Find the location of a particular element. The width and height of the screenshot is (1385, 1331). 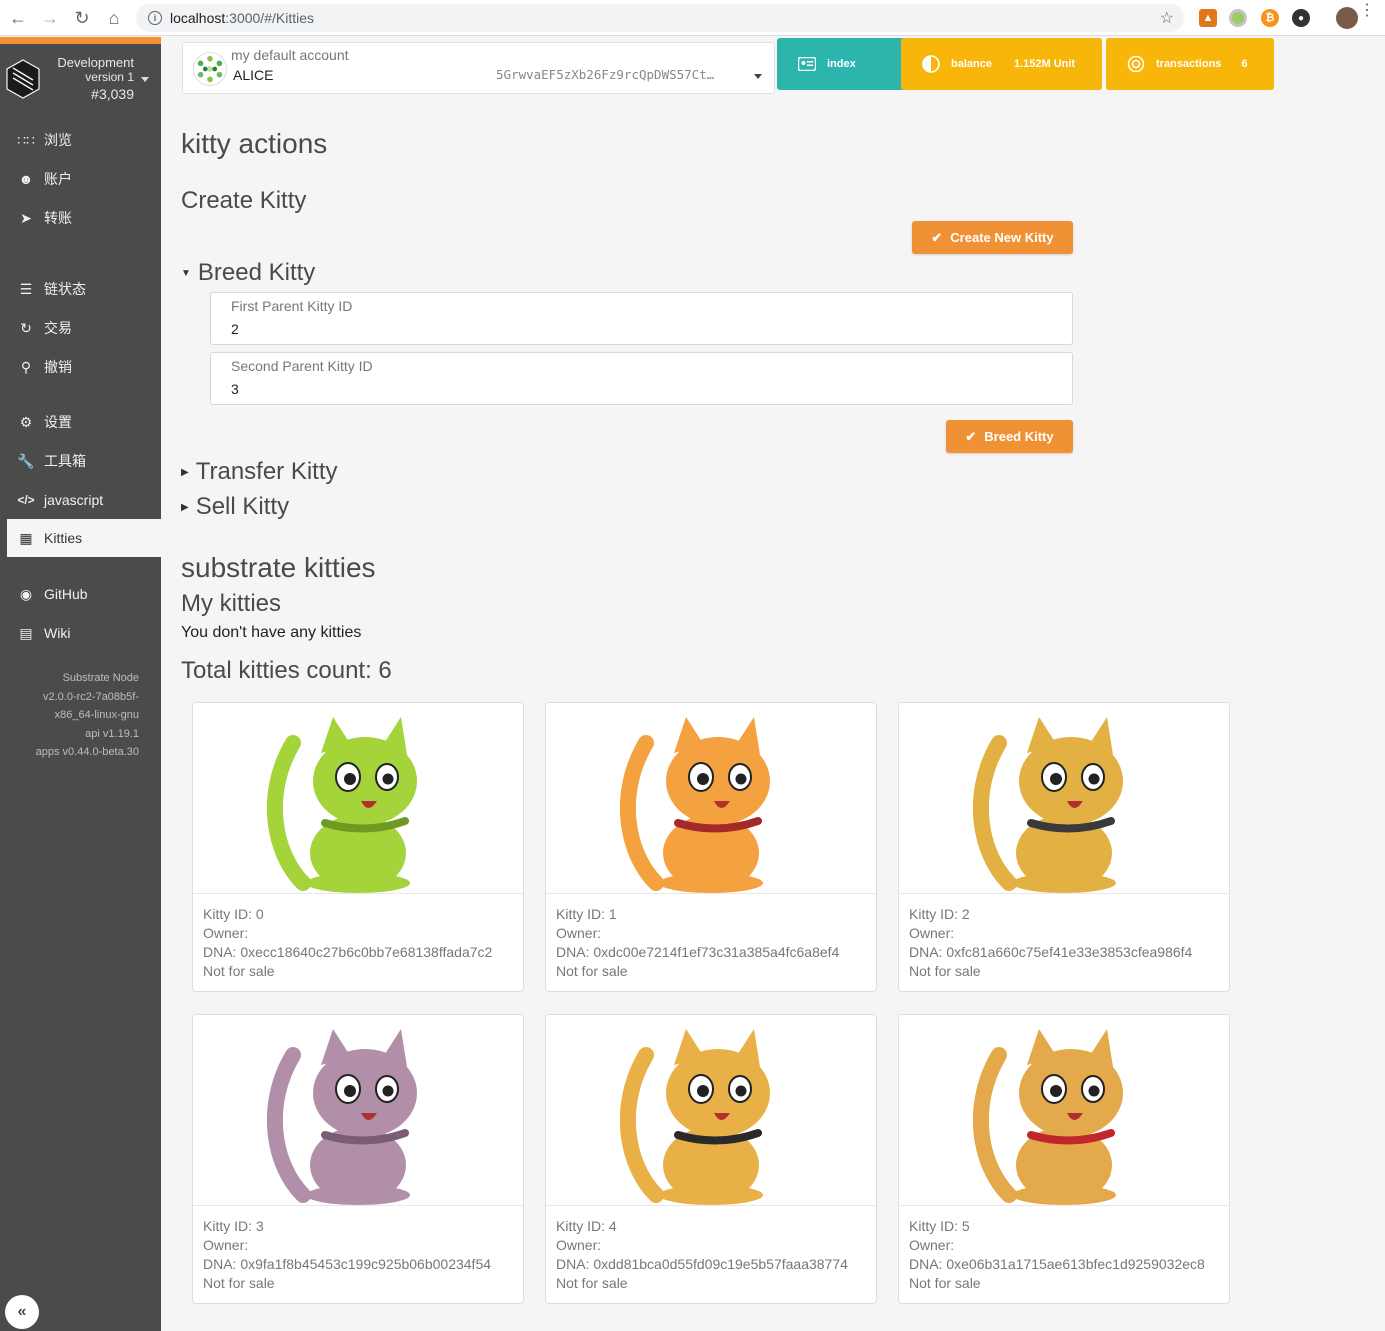

send-icon: ➤ is located at coordinates (26, 217).